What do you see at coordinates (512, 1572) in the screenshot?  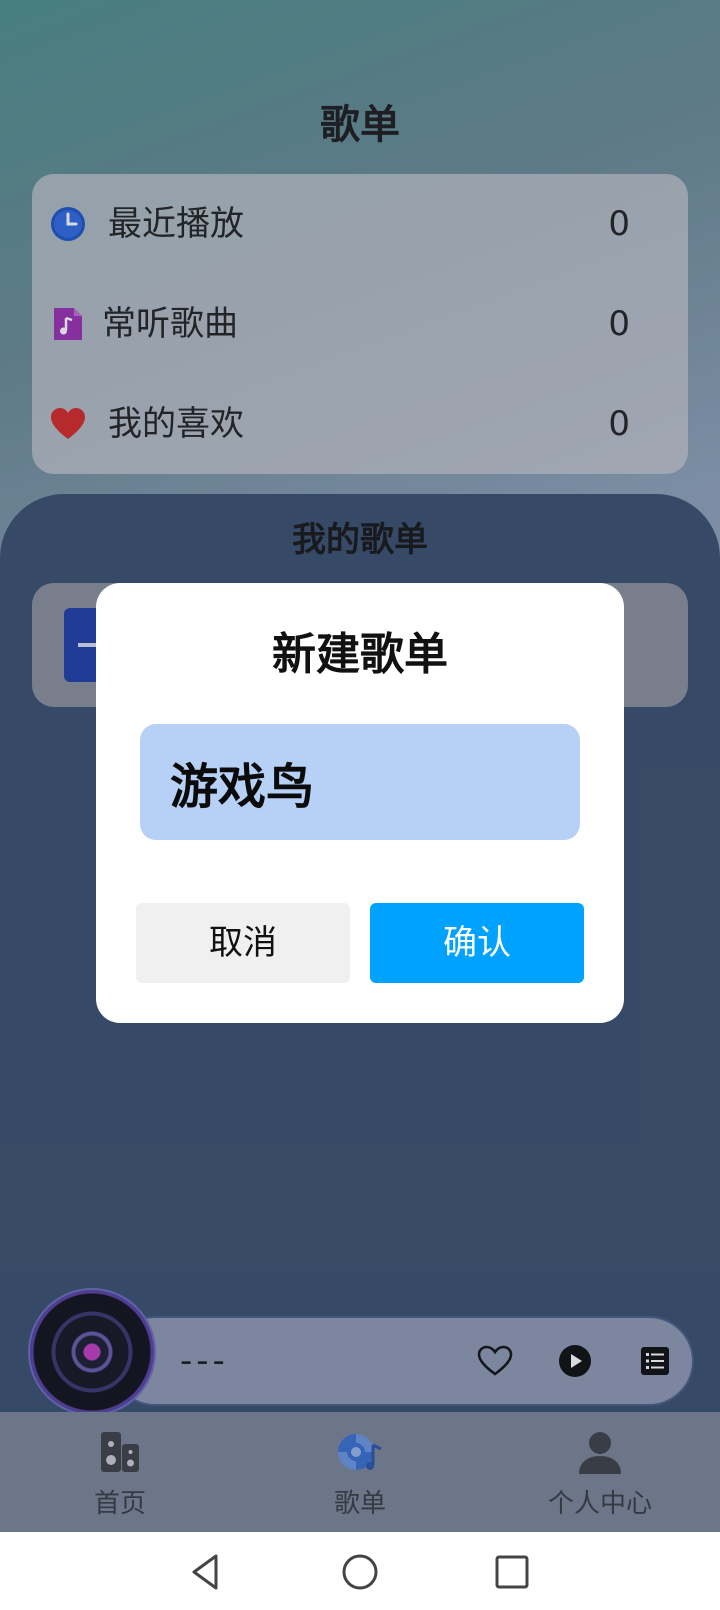 I see `recents-square-icon` at bounding box center [512, 1572].